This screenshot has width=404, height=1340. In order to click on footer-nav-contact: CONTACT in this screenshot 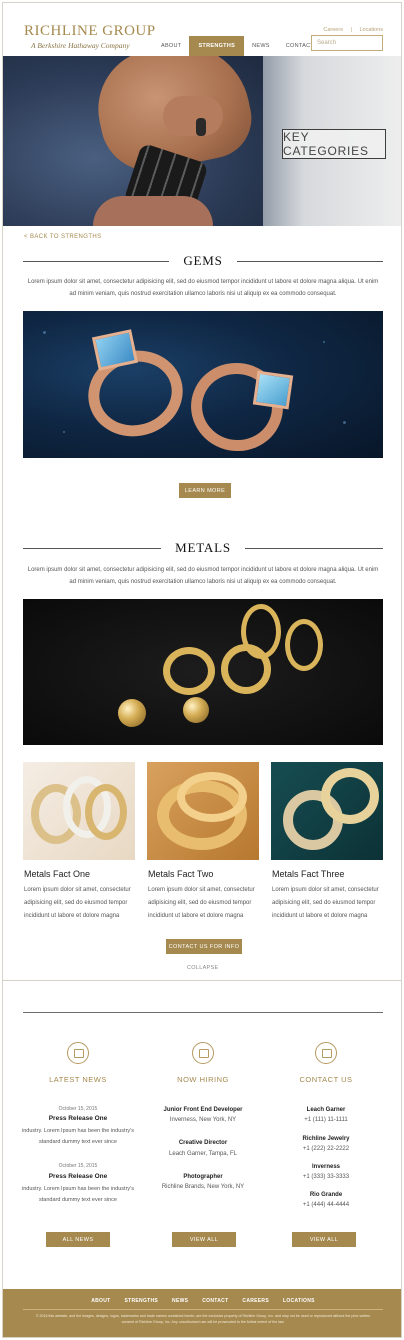, I will do `click(215, 1301)`.